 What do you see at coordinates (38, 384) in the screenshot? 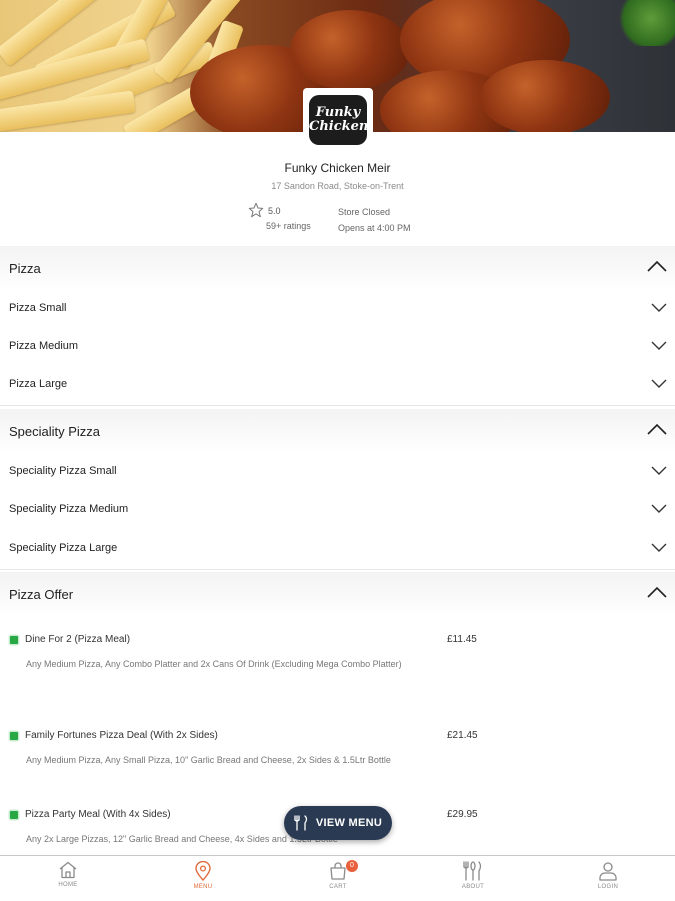
I see `category-label: Pizza Large` at bounding box center [38, 384].